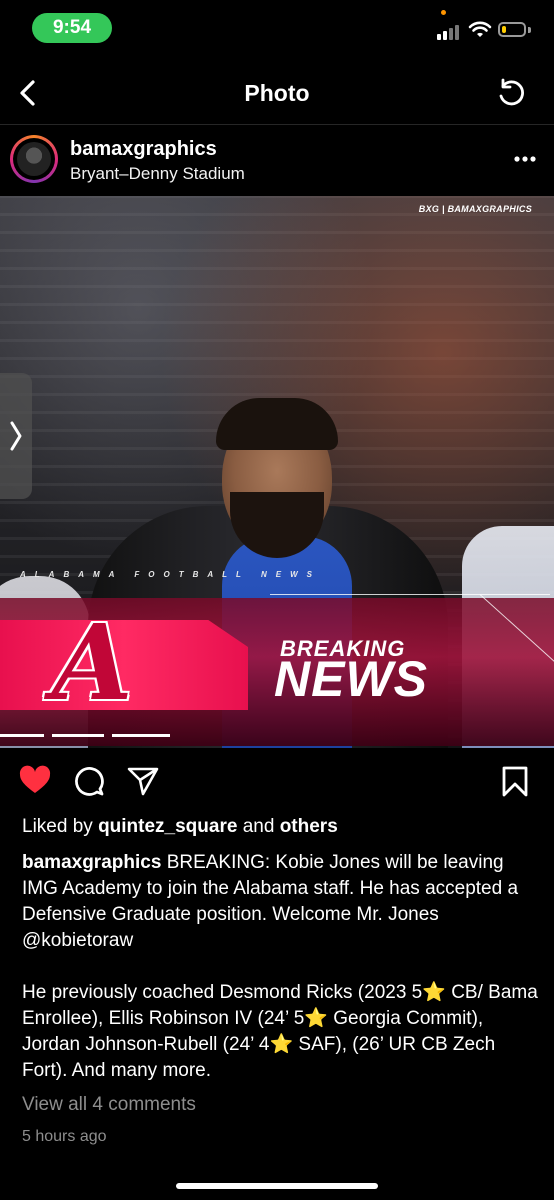  I want to click on watermark-brand-tag: BXG | BAMAXGRAPHICS, so click(475, 209).